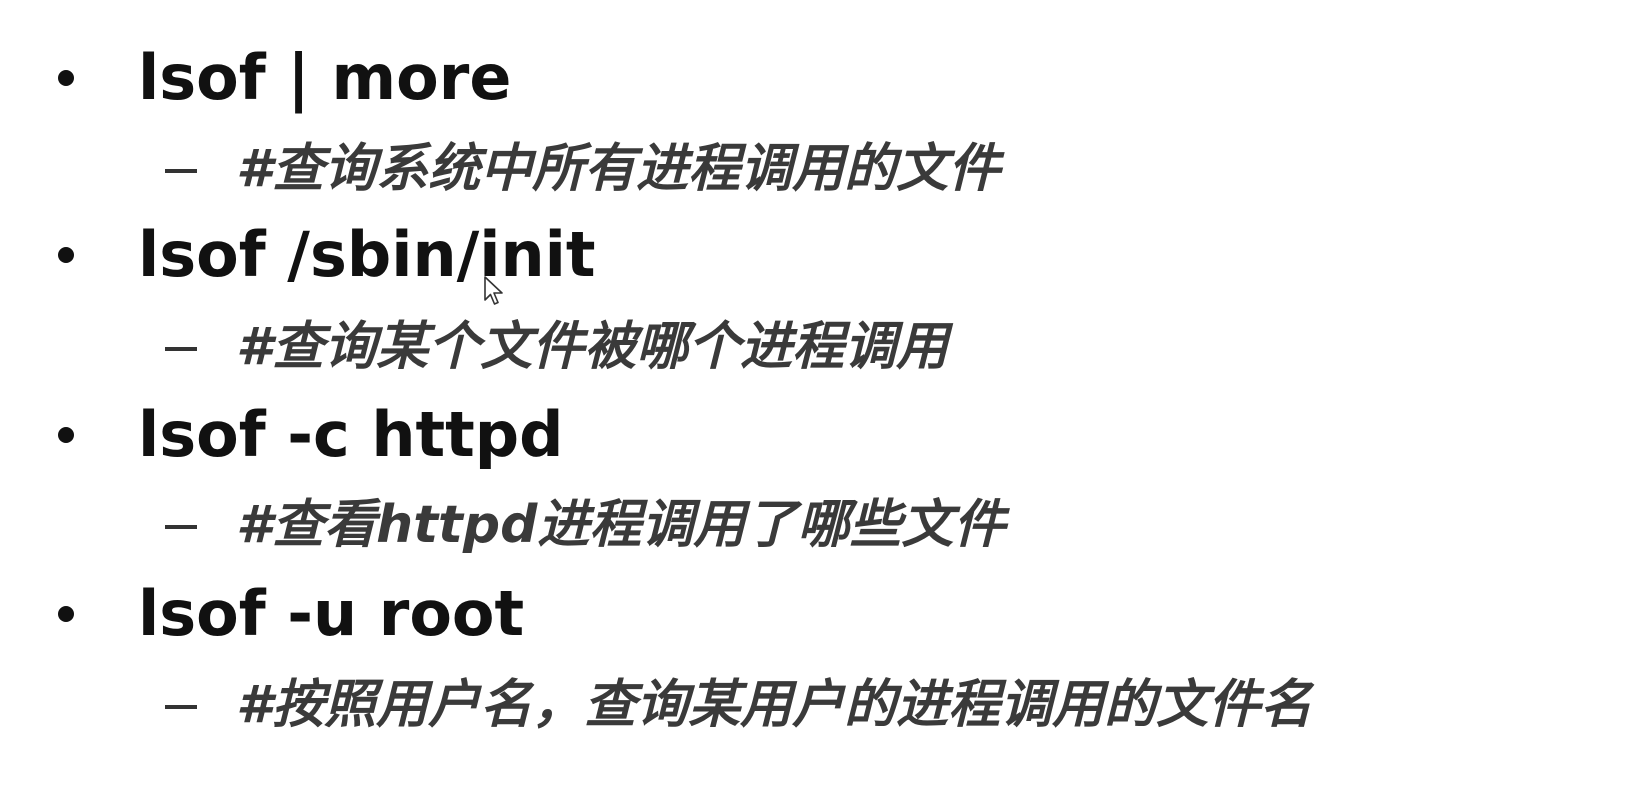  Describe the element at coordinates (621, 525) in the screenshot. I see `description-text: #查看httpd进程调用了哪些文件` at that location.